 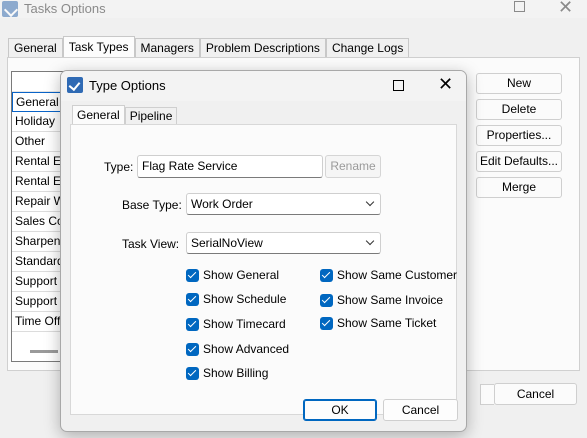 I want to click on checkbox-label: Show Same Invoice, so click(x=390, y=300).